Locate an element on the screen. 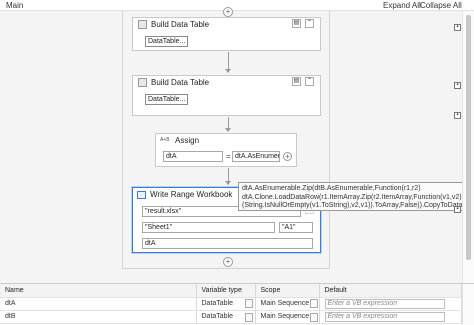 The height and width of the screenshot is (325, 474). column-header-scope: Scope is located at coordinates (287, 291).